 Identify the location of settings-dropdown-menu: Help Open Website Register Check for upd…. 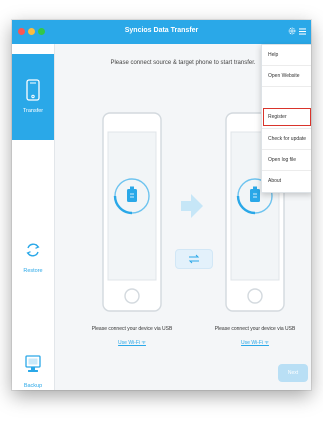
(286, 118).